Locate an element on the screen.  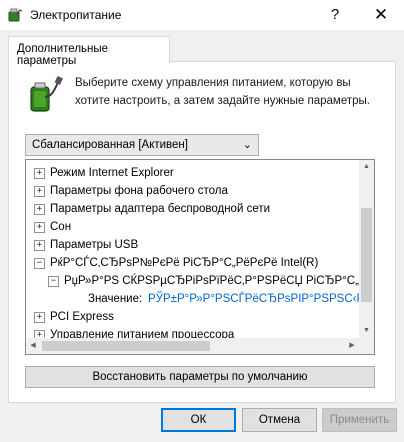
vertical-scroll-thumb is located at coordinates (366, 255).